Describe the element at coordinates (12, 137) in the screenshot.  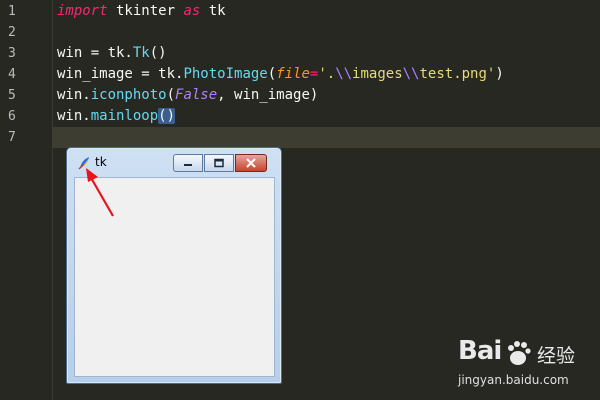
I see `line-number: 7` at that location.